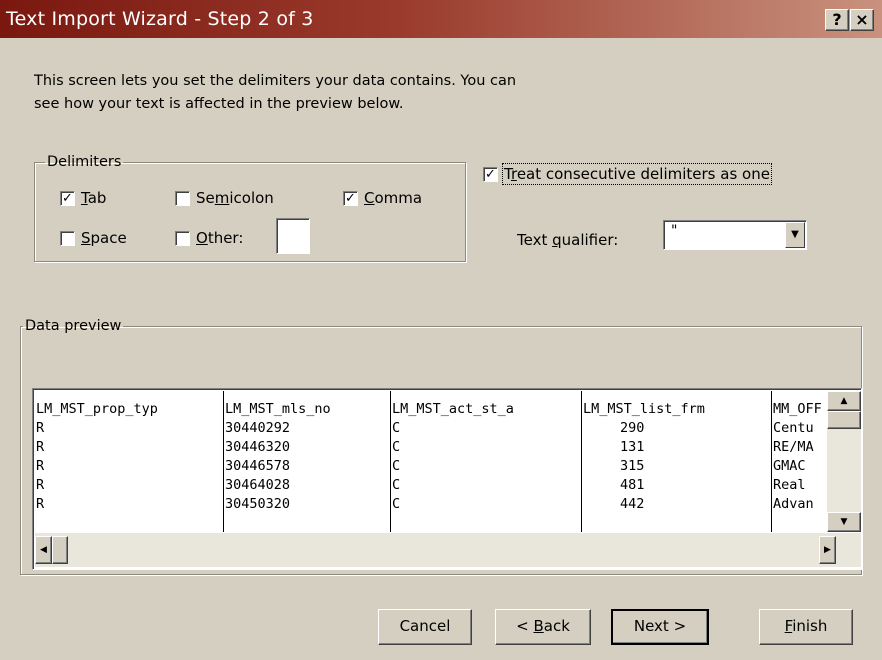 The height and width of the screenshot is (660, 882). What do you see at coordinates (97, 409) in the screenshot?
I see `column-header: LM_MST_prop_typ` at bounding box center [97, 409].